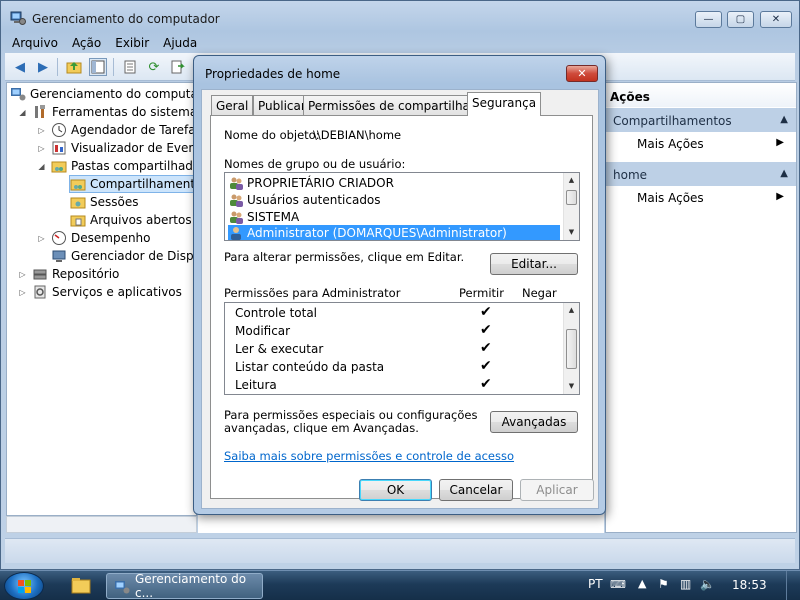  Describe the element at coordinates (131, 220) in the screenshot. I see `tree-open-files: Arquivos abertos` at that location.